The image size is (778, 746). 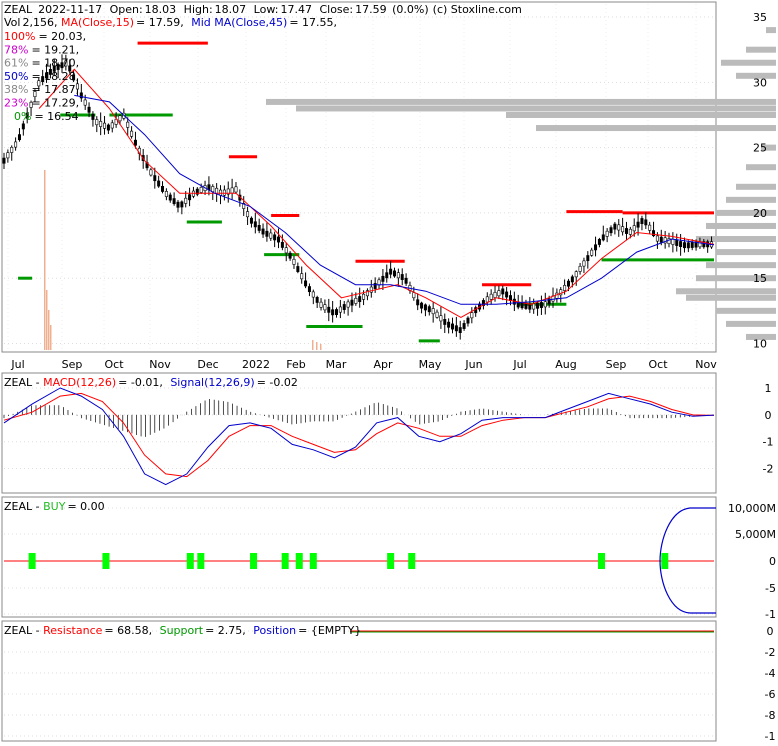 I want to click on fib-level-label: 61% = 18.70,, so click(x=41, y=63).